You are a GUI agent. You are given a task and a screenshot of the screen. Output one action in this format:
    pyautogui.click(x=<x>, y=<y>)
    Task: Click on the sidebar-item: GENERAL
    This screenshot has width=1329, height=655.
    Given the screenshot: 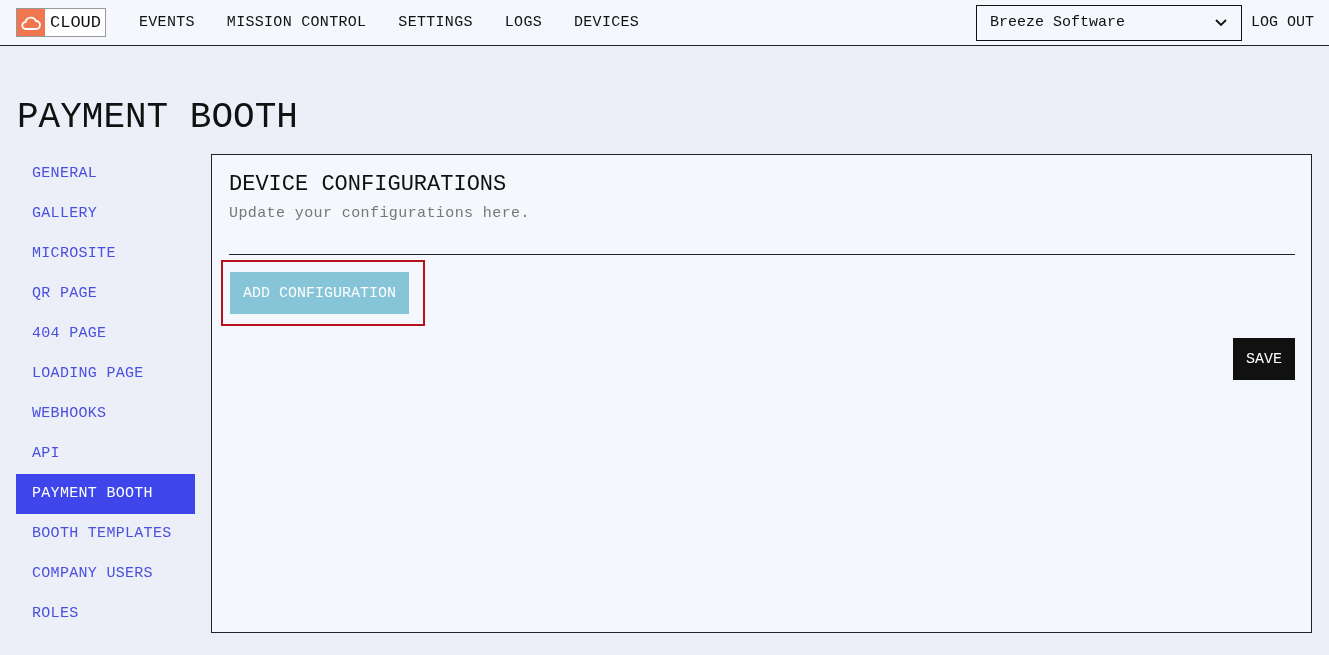 What is the action you would take?
    pyautogui.click(x=105, y=174)
    